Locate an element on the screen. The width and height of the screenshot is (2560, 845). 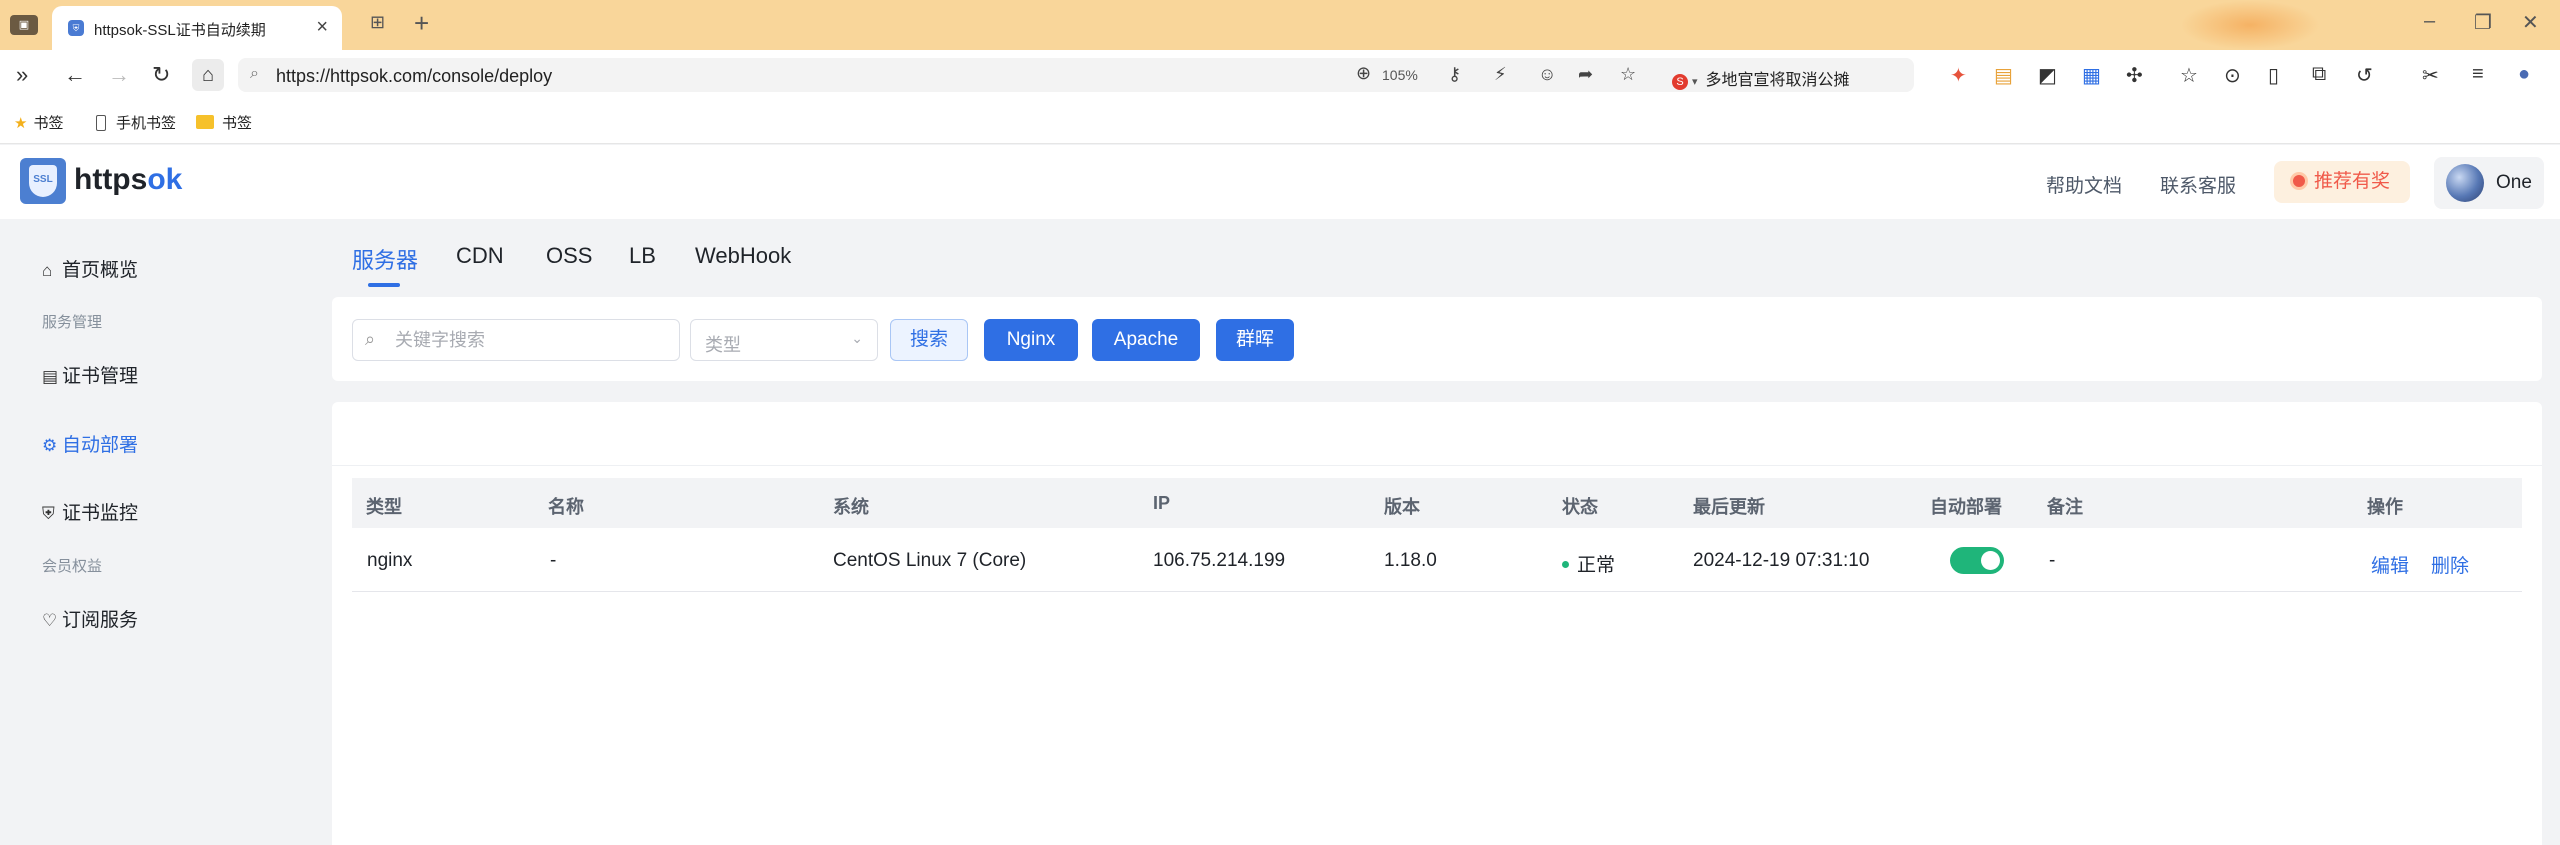
key-icon: ⚷ is located at coordinates (1454, 74).